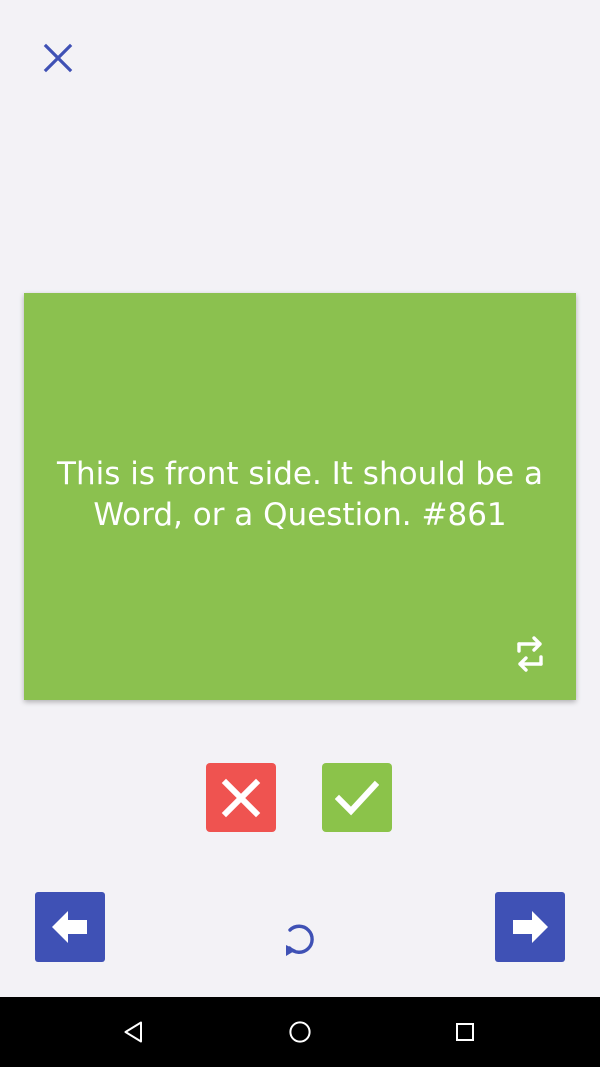 The width and height of the screenshot is (600, 1067). I want to click on swap-horizontal-icon, so click(530, 654).